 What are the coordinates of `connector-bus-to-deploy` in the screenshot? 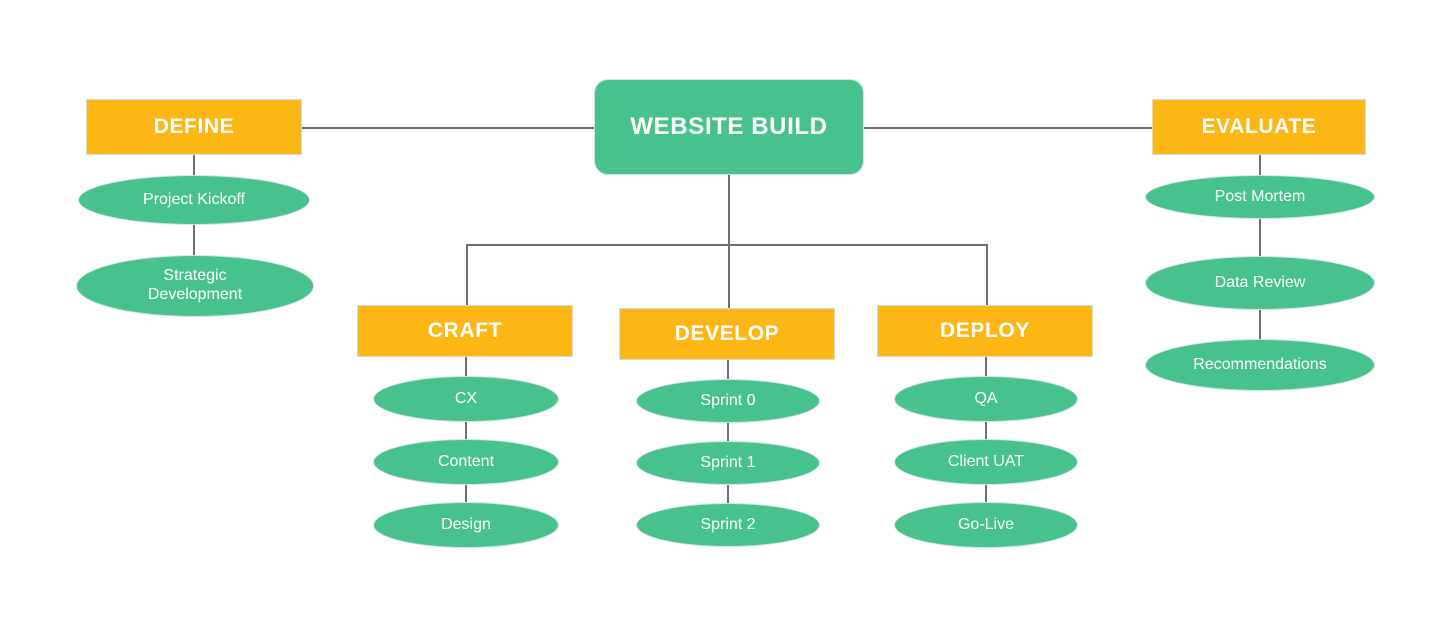 It's located at (987, 274).